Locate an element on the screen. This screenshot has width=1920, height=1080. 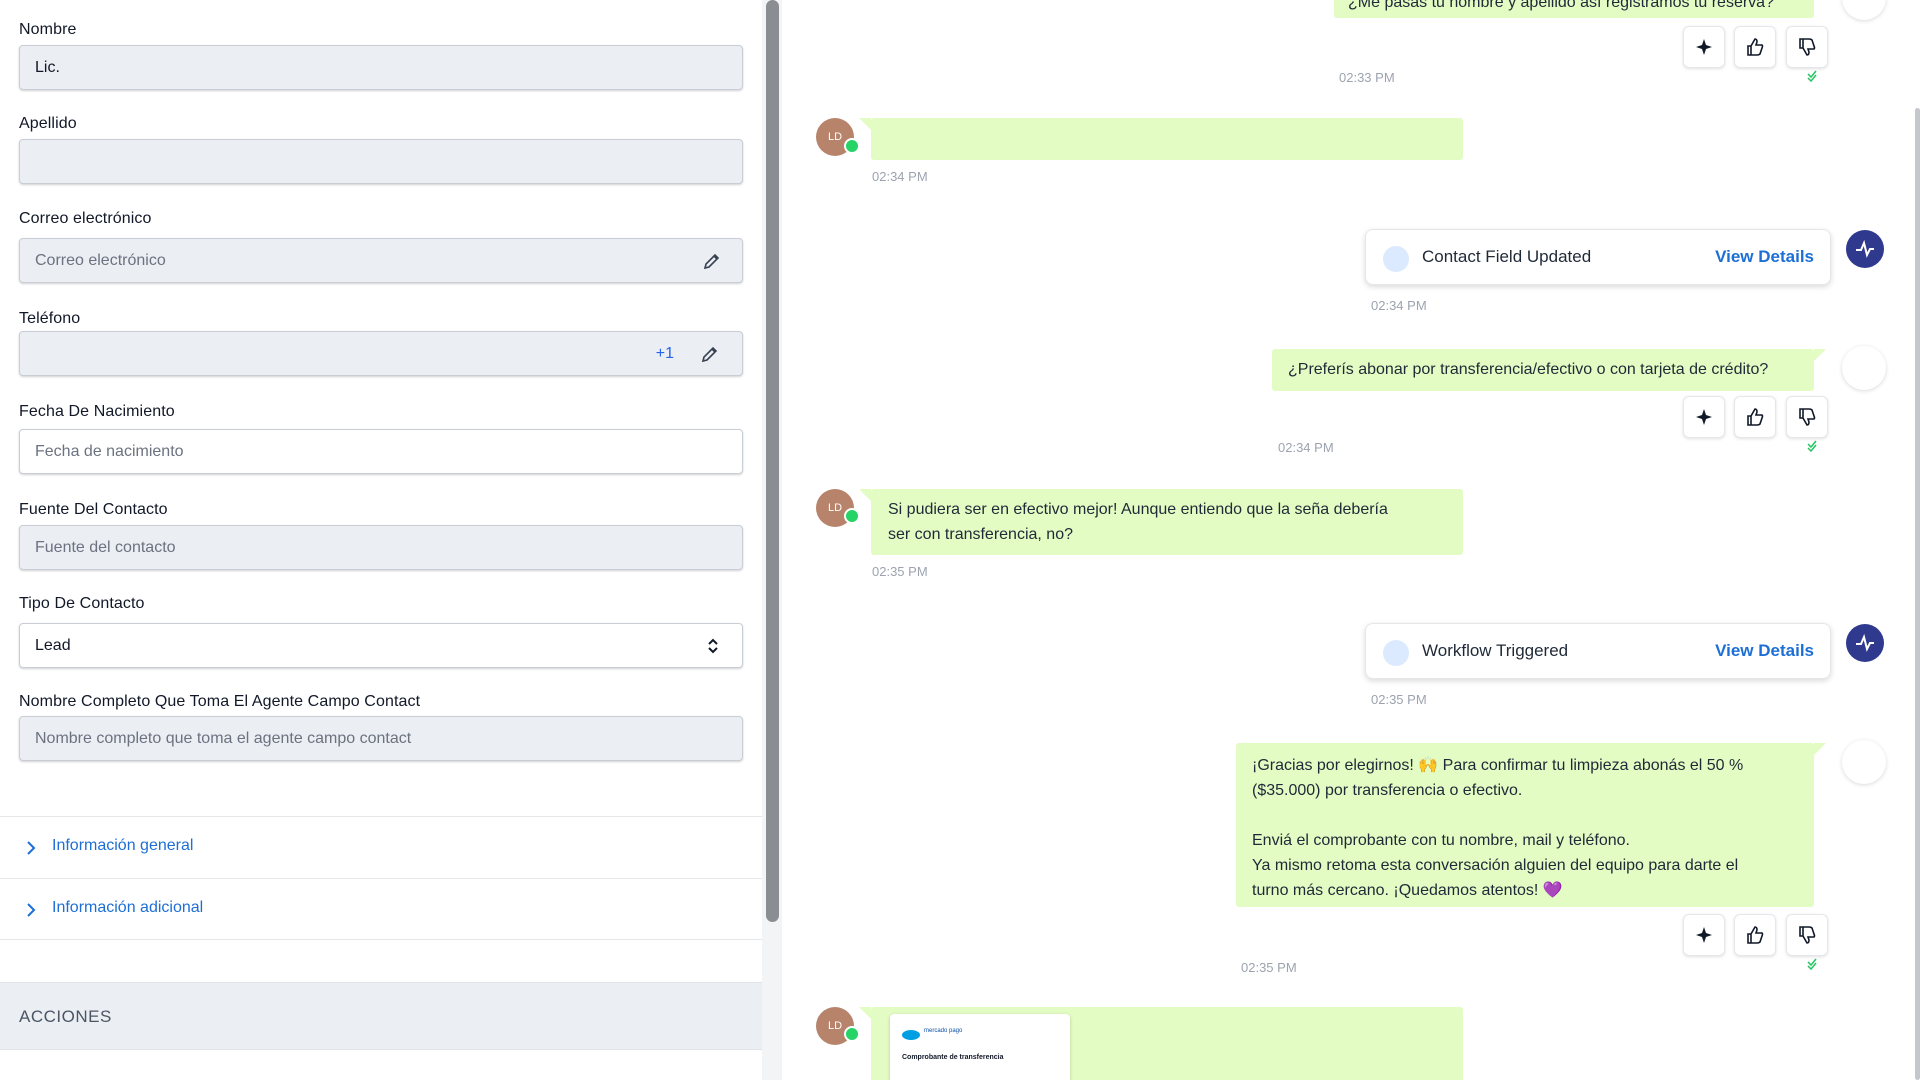
field-telefono: Teléfono +1 is located at coordinates (381, 342).